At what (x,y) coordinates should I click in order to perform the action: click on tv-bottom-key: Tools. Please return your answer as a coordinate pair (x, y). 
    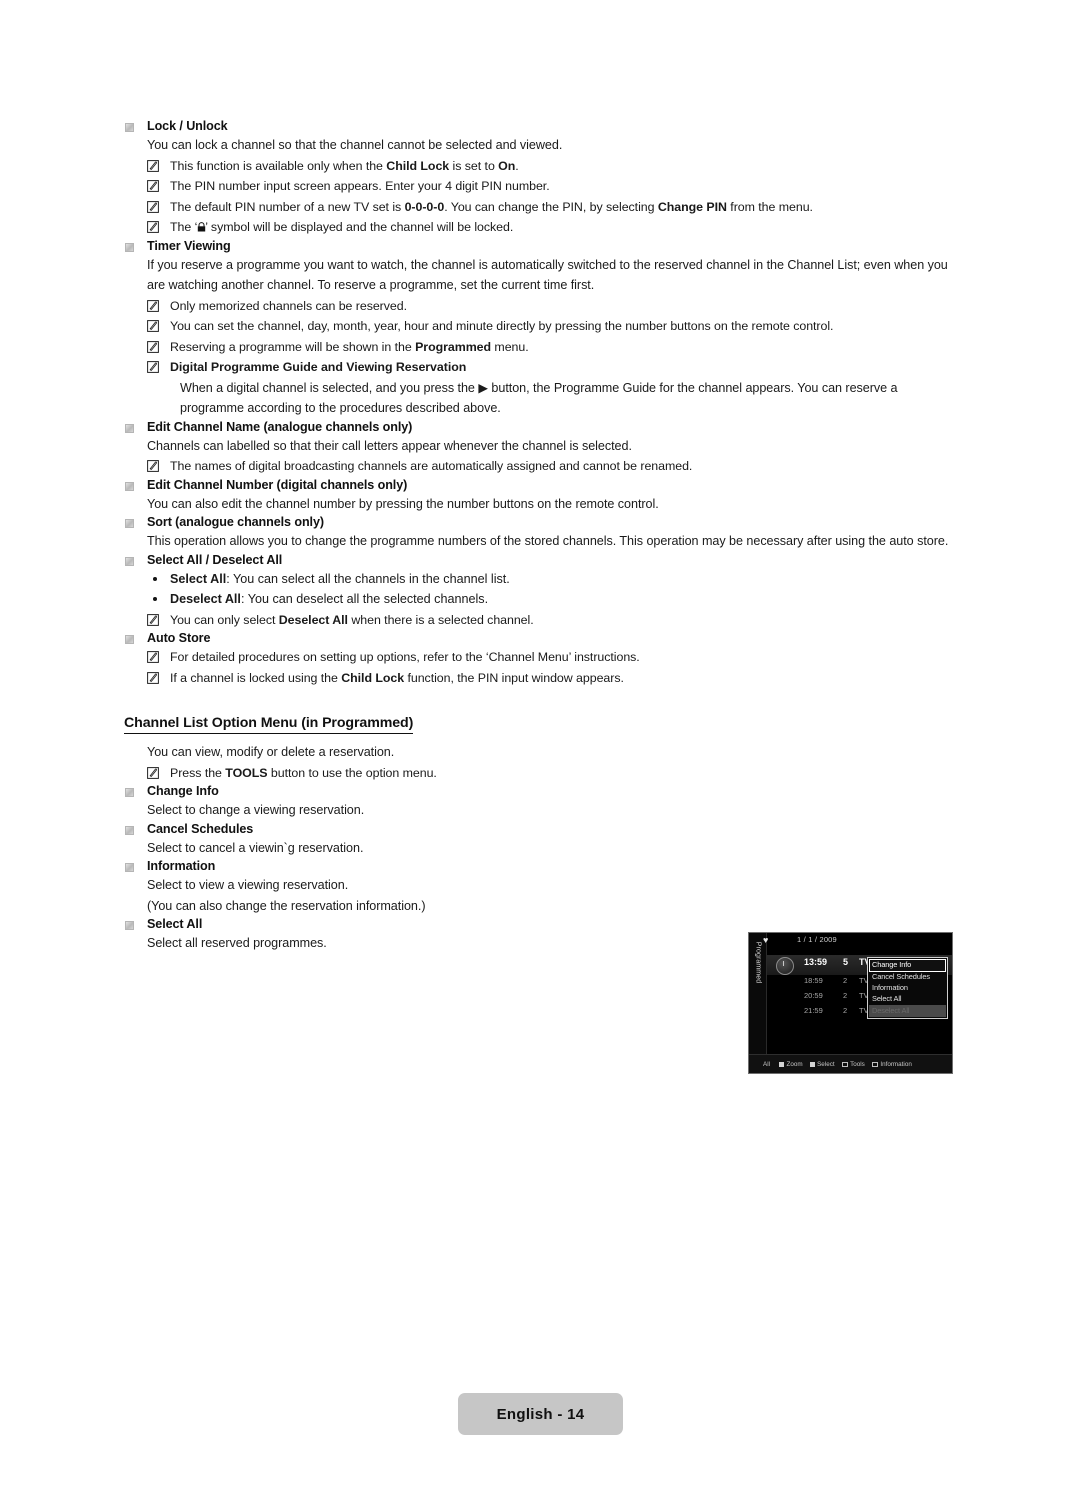
    Looking at the image, I should click on (853, 1064).